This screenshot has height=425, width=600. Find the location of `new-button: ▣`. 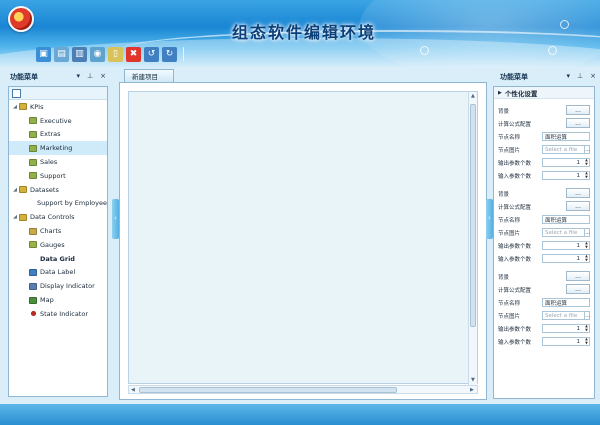

new-button: ▣ is located at coordinates (43, 54).